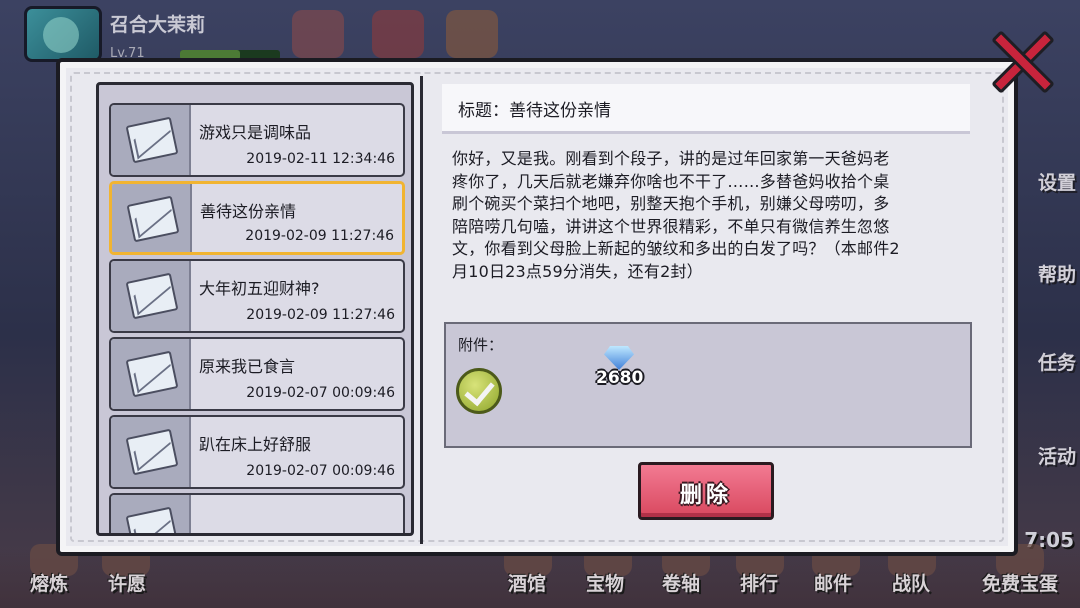 The width and height of the screenshot is (1080, 608). Describe the element at coordinates (527, 582) in the screenshot. I see `nav-tavern: 酒馆` at that location.